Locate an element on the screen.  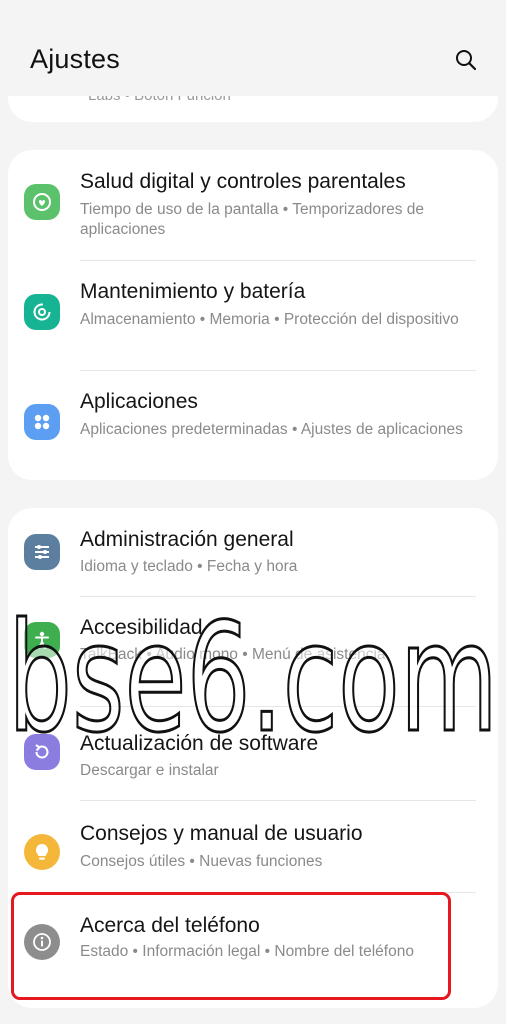
software-update-icon is located at coordinates (42, 752).